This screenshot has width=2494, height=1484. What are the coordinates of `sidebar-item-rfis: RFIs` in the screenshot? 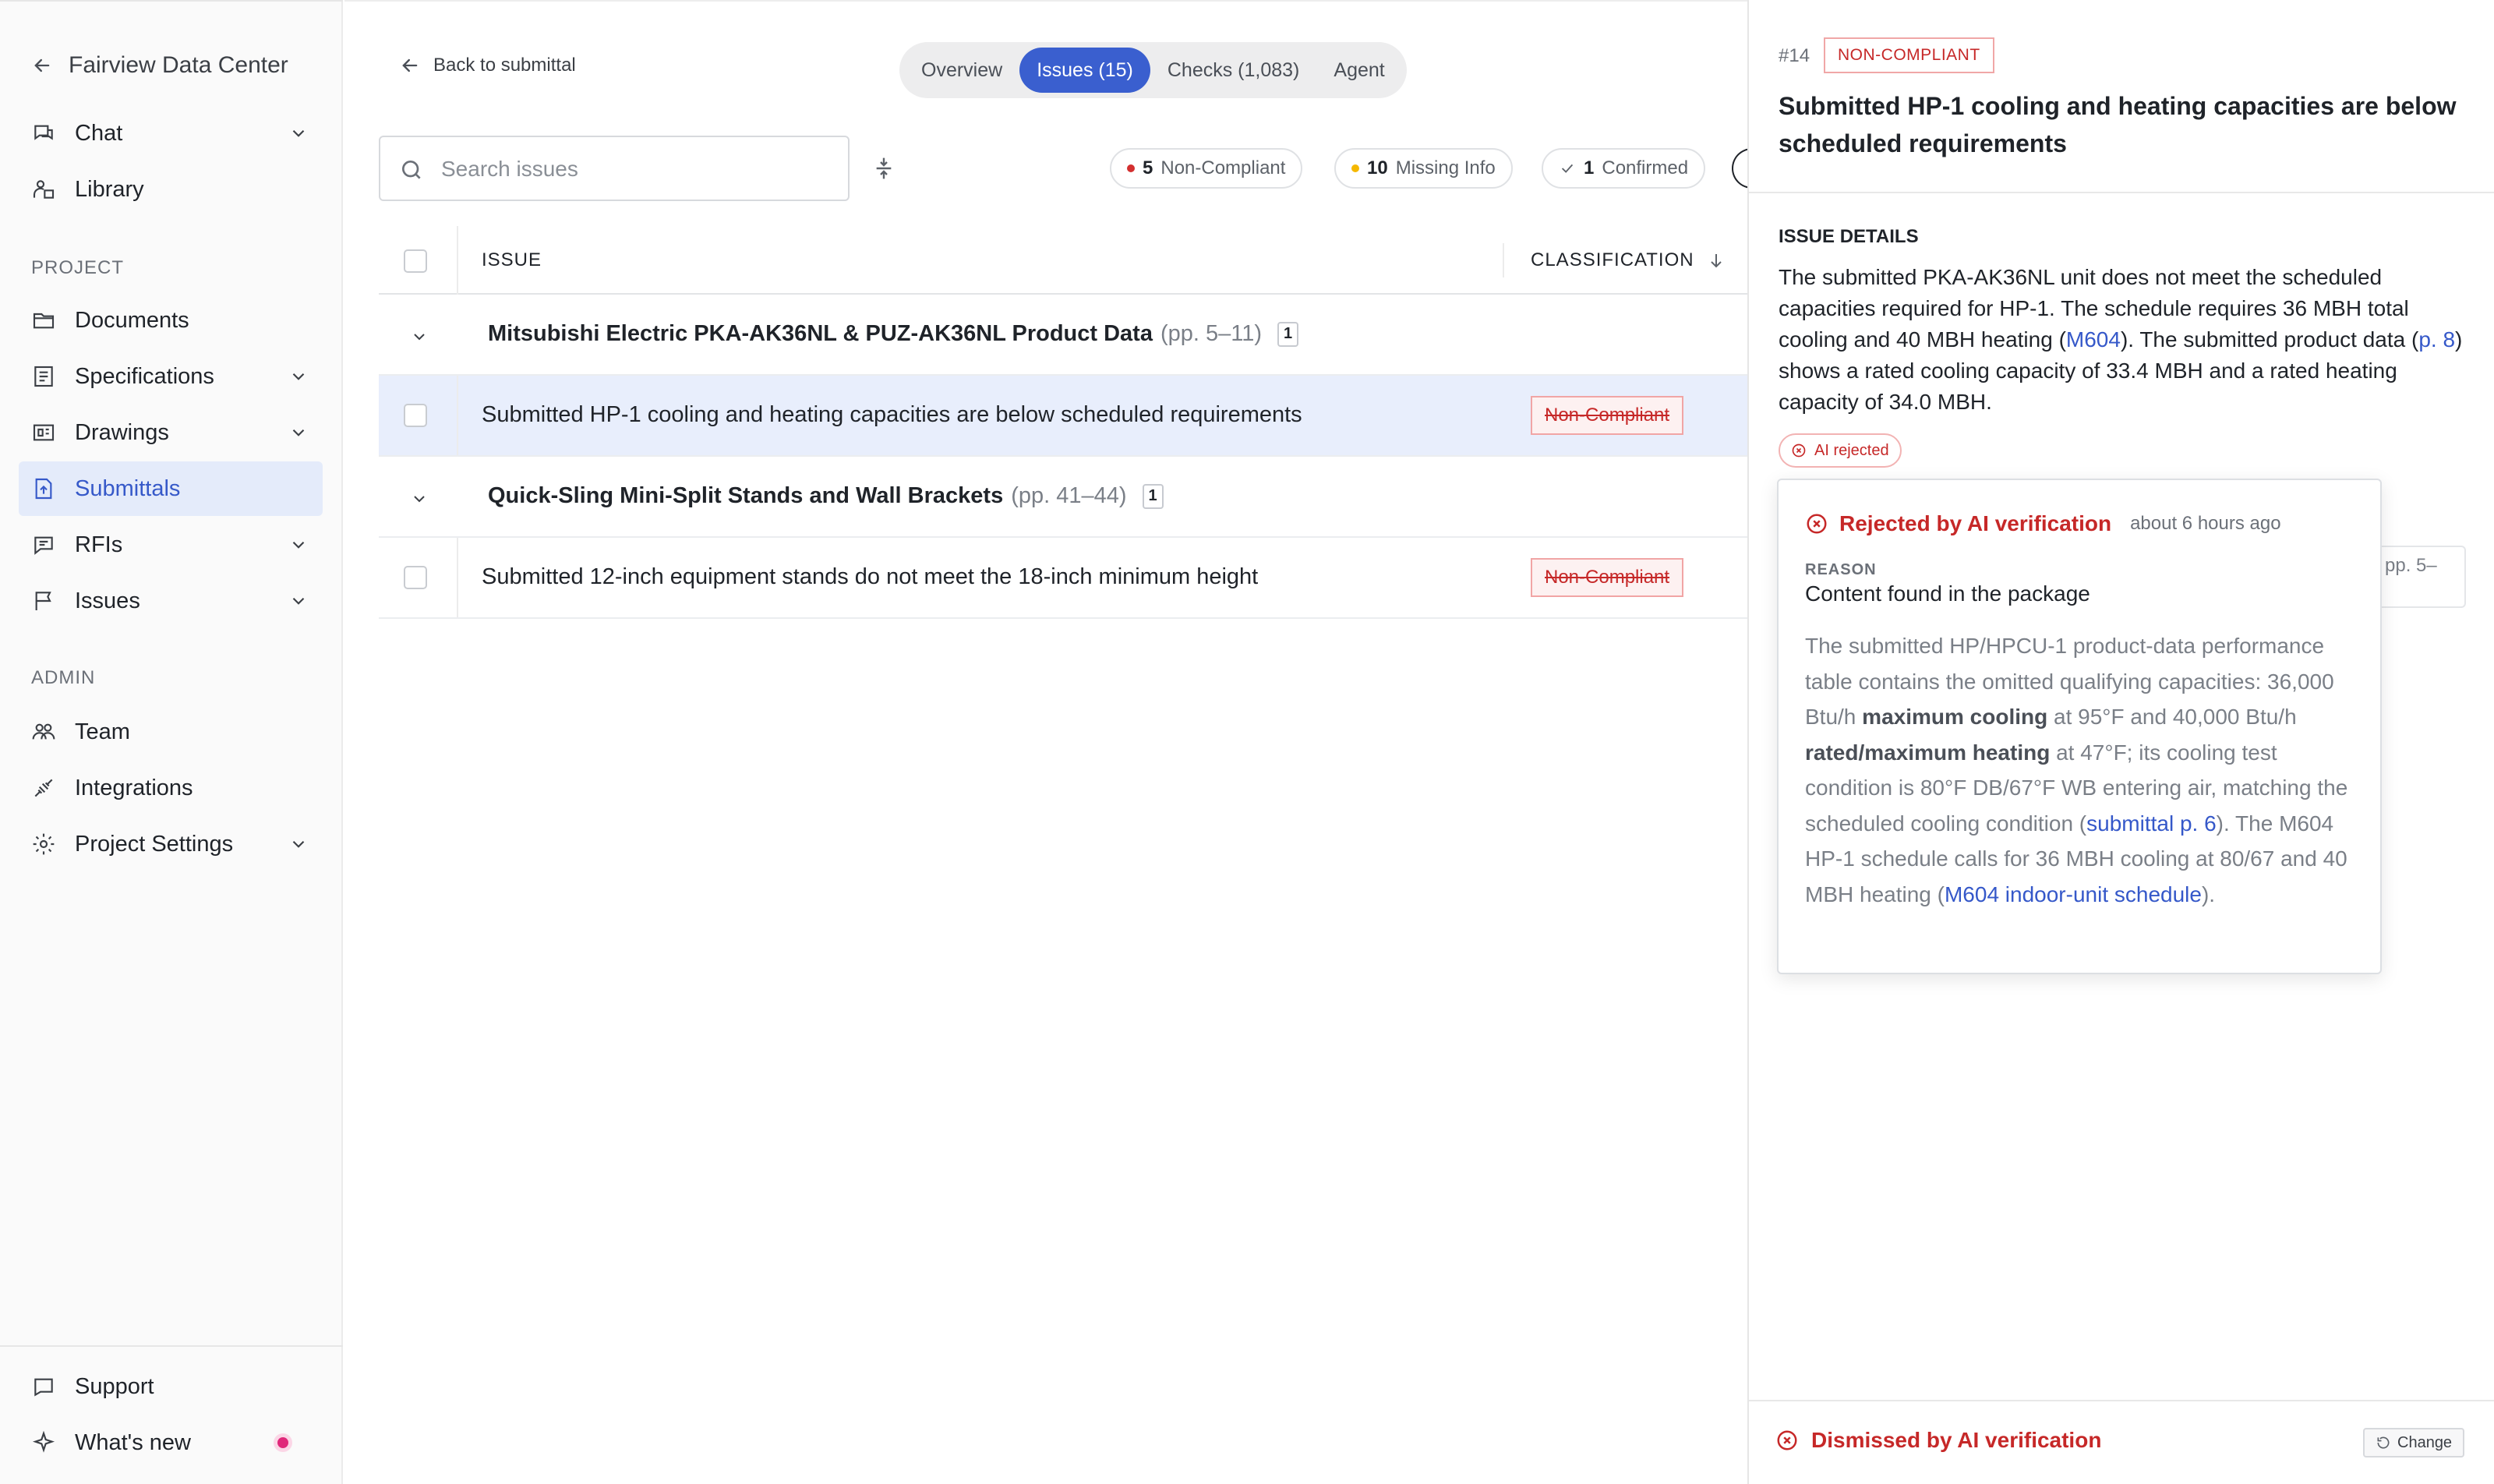 It's located at (171, 545).